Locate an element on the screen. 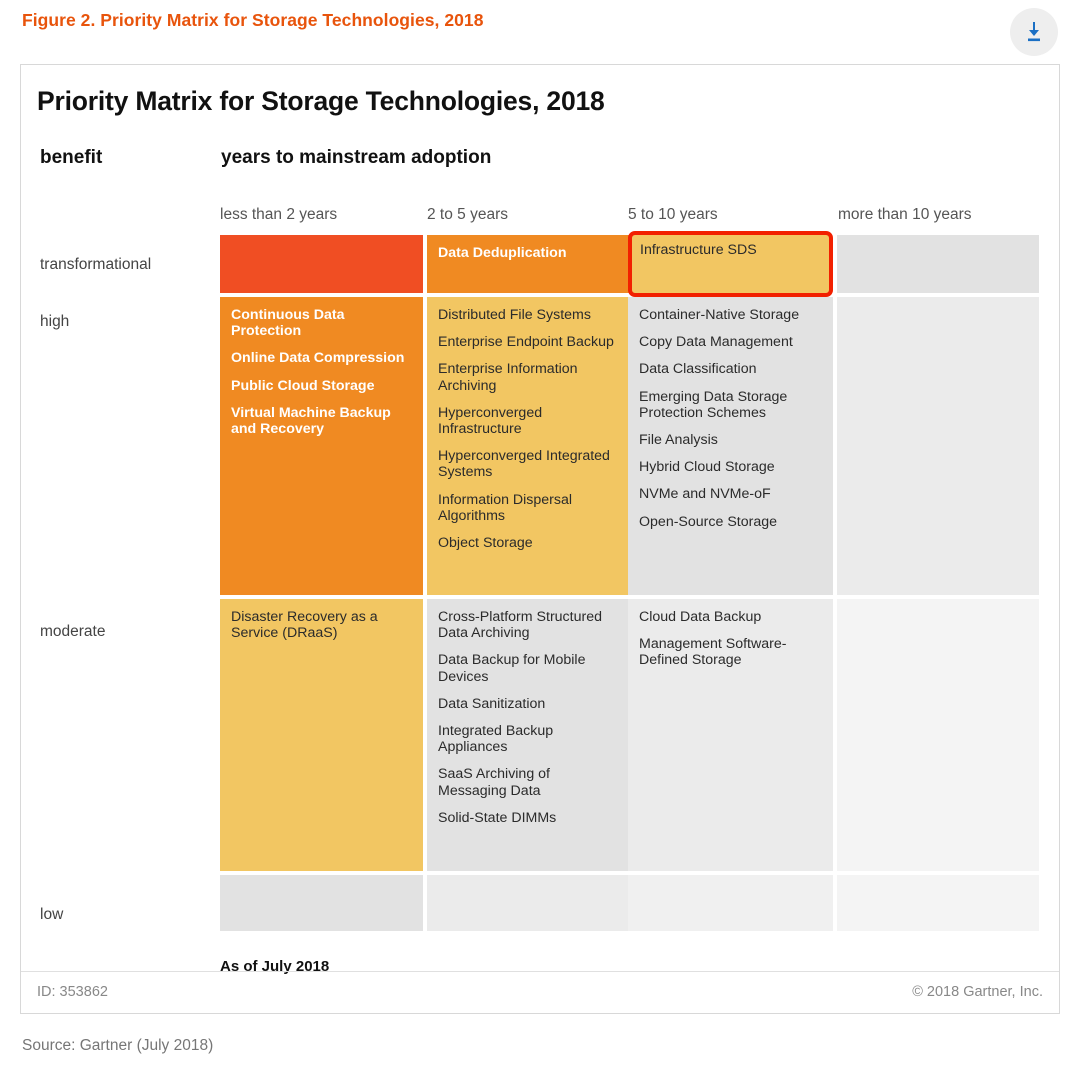 Image resolution: width=1080 pixels, height=1072 pixels. download-button is located at coordinates (1034, 32).